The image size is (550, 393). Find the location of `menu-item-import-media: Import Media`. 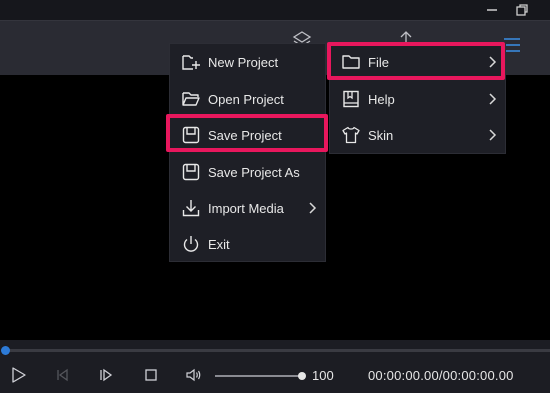

menu-item-import-media: Import Media is located at coordinates (247, 208).